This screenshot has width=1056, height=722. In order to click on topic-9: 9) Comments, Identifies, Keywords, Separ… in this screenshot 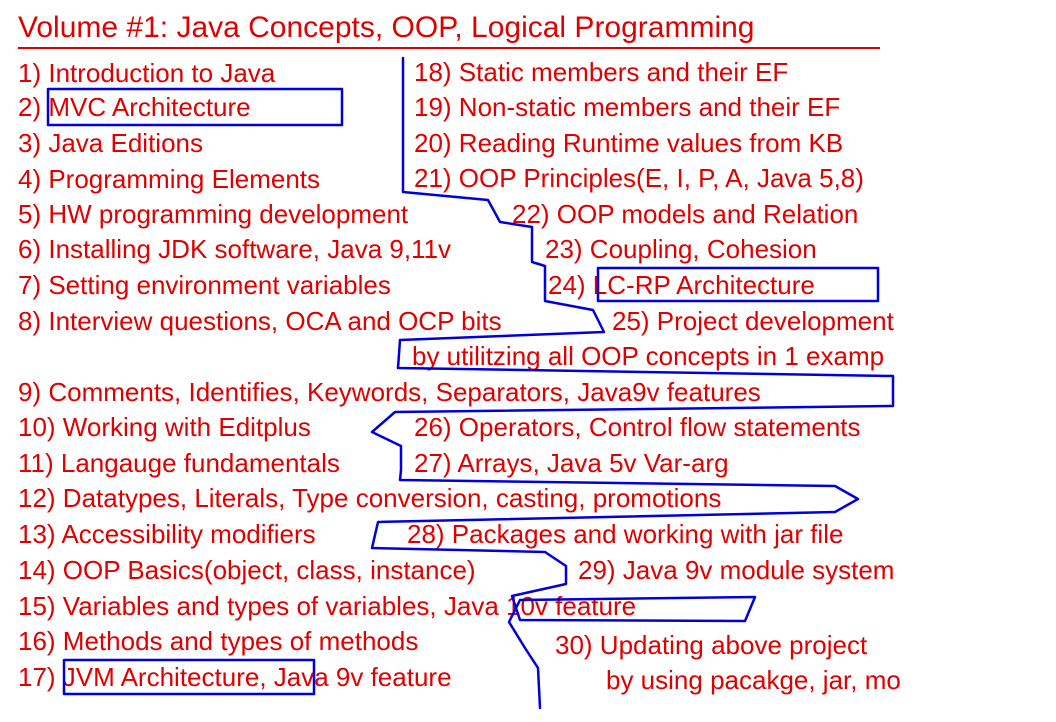, I will do `click(389, 392)`.